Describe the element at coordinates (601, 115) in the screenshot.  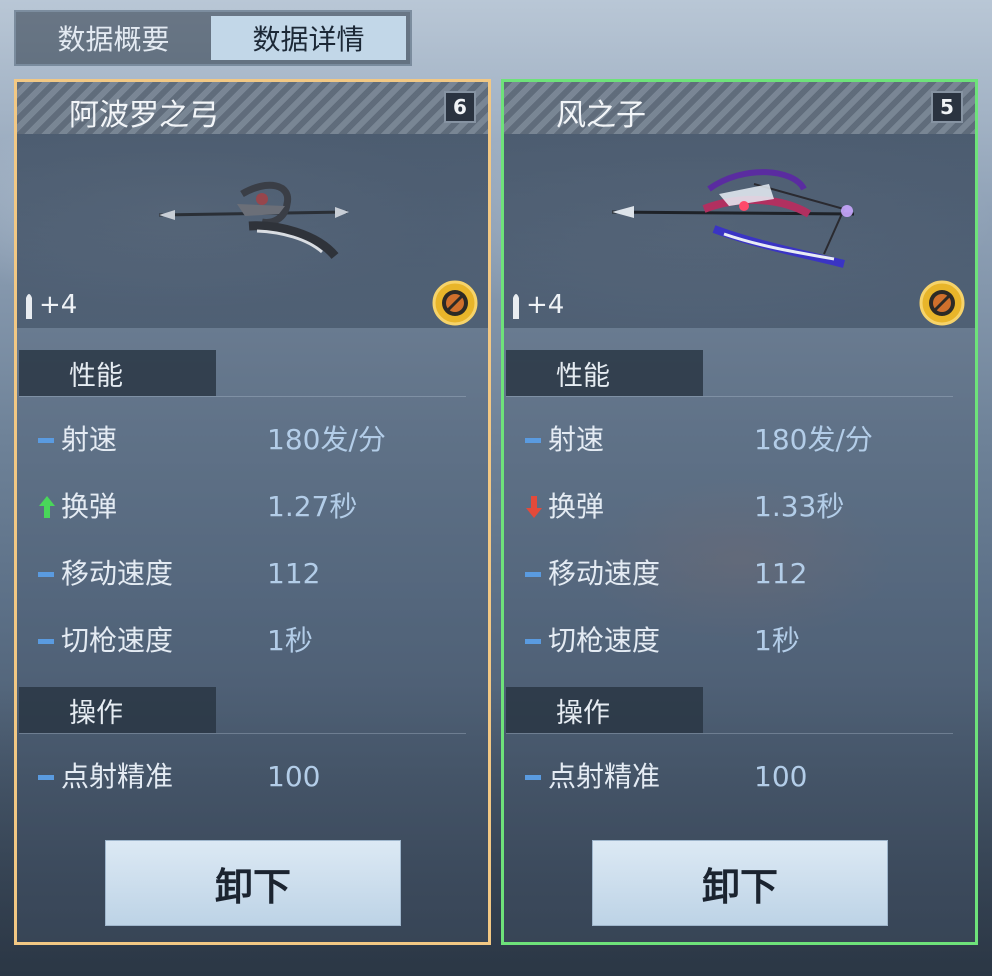
I see `weapon-name: 风之子` at that location.